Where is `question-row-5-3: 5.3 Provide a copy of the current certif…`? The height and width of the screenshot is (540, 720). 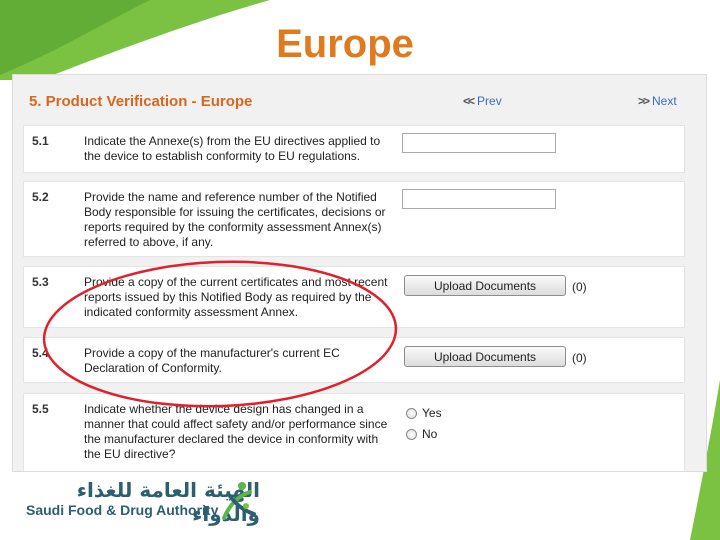
question-row-5-3: 5.3 Provide a copy of the current certif… is located at coordinates (354, 297).